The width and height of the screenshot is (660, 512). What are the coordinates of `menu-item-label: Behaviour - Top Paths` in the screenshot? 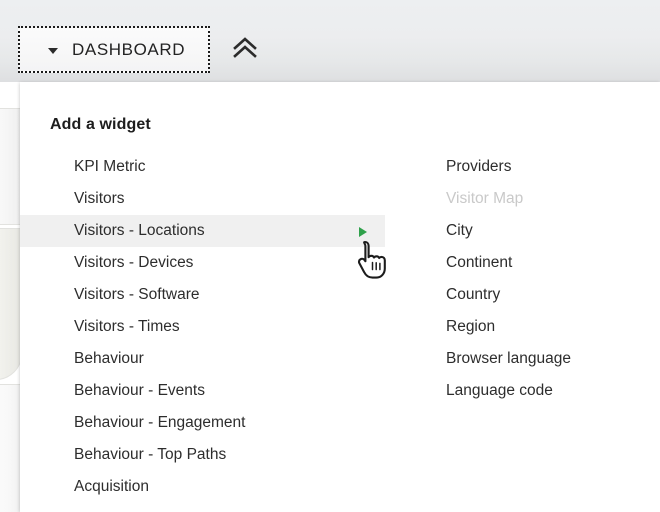 It's located at (150, 454).